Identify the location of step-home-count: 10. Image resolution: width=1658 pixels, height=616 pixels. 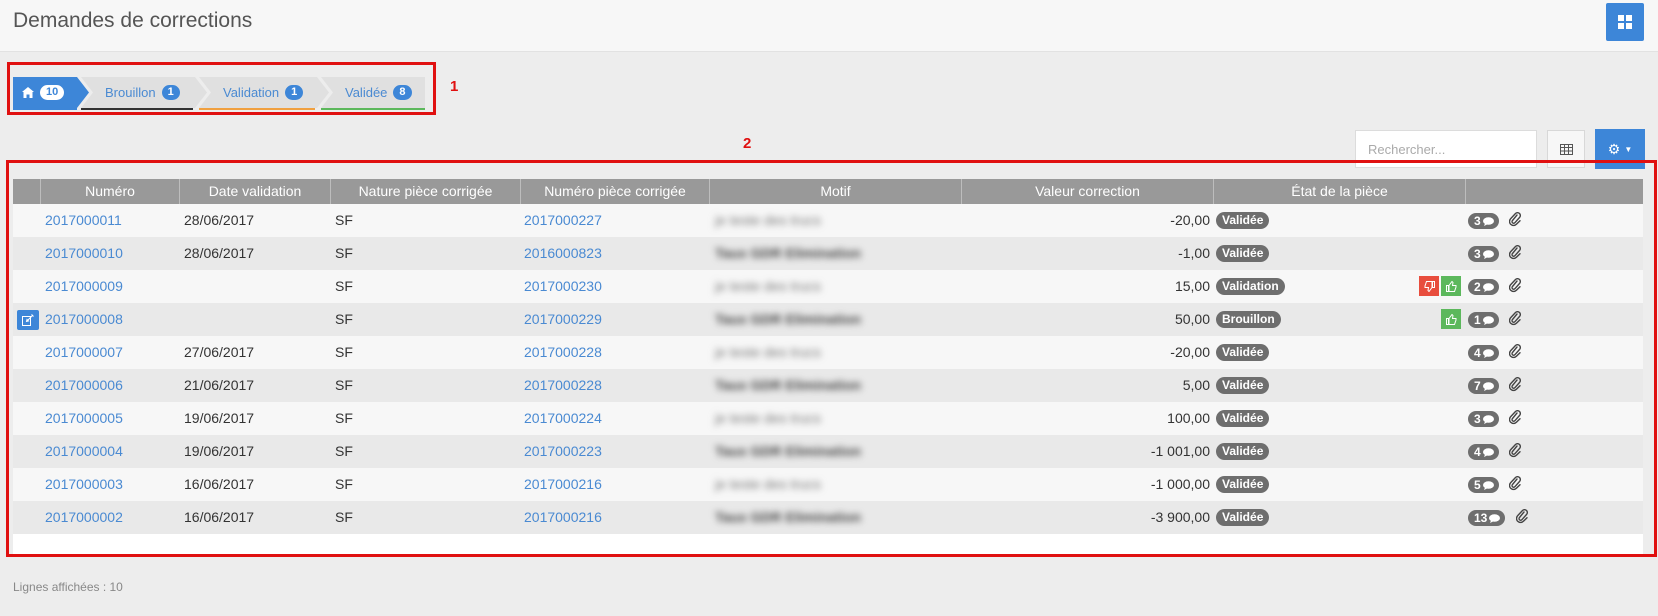
(52, 92).